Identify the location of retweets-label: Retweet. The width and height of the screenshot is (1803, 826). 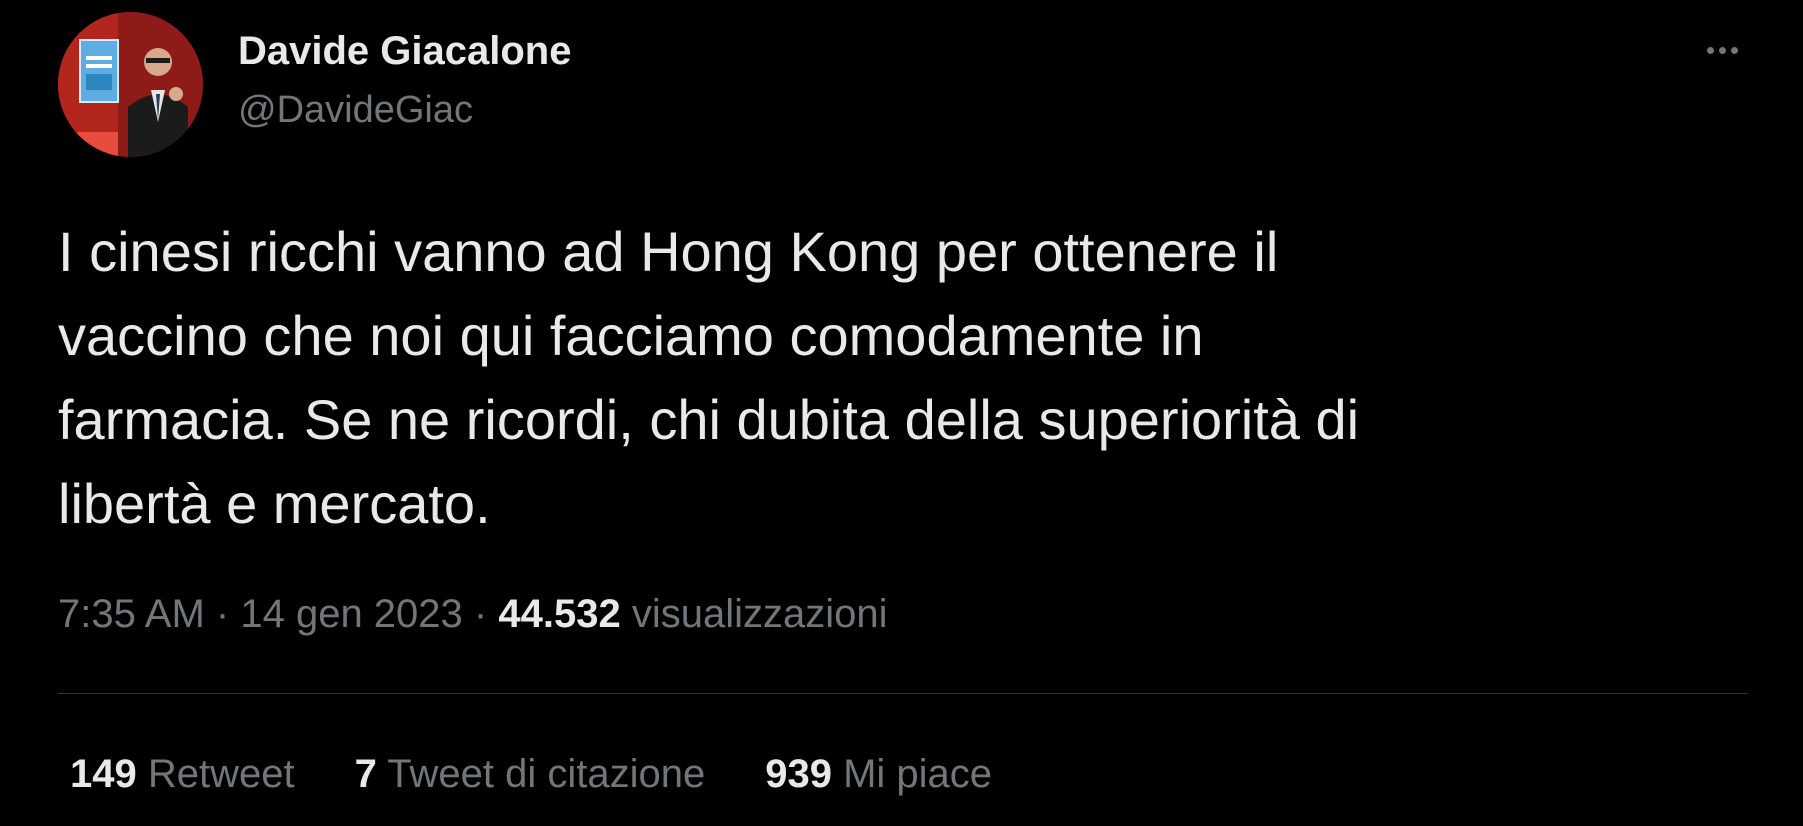
(221, 774).